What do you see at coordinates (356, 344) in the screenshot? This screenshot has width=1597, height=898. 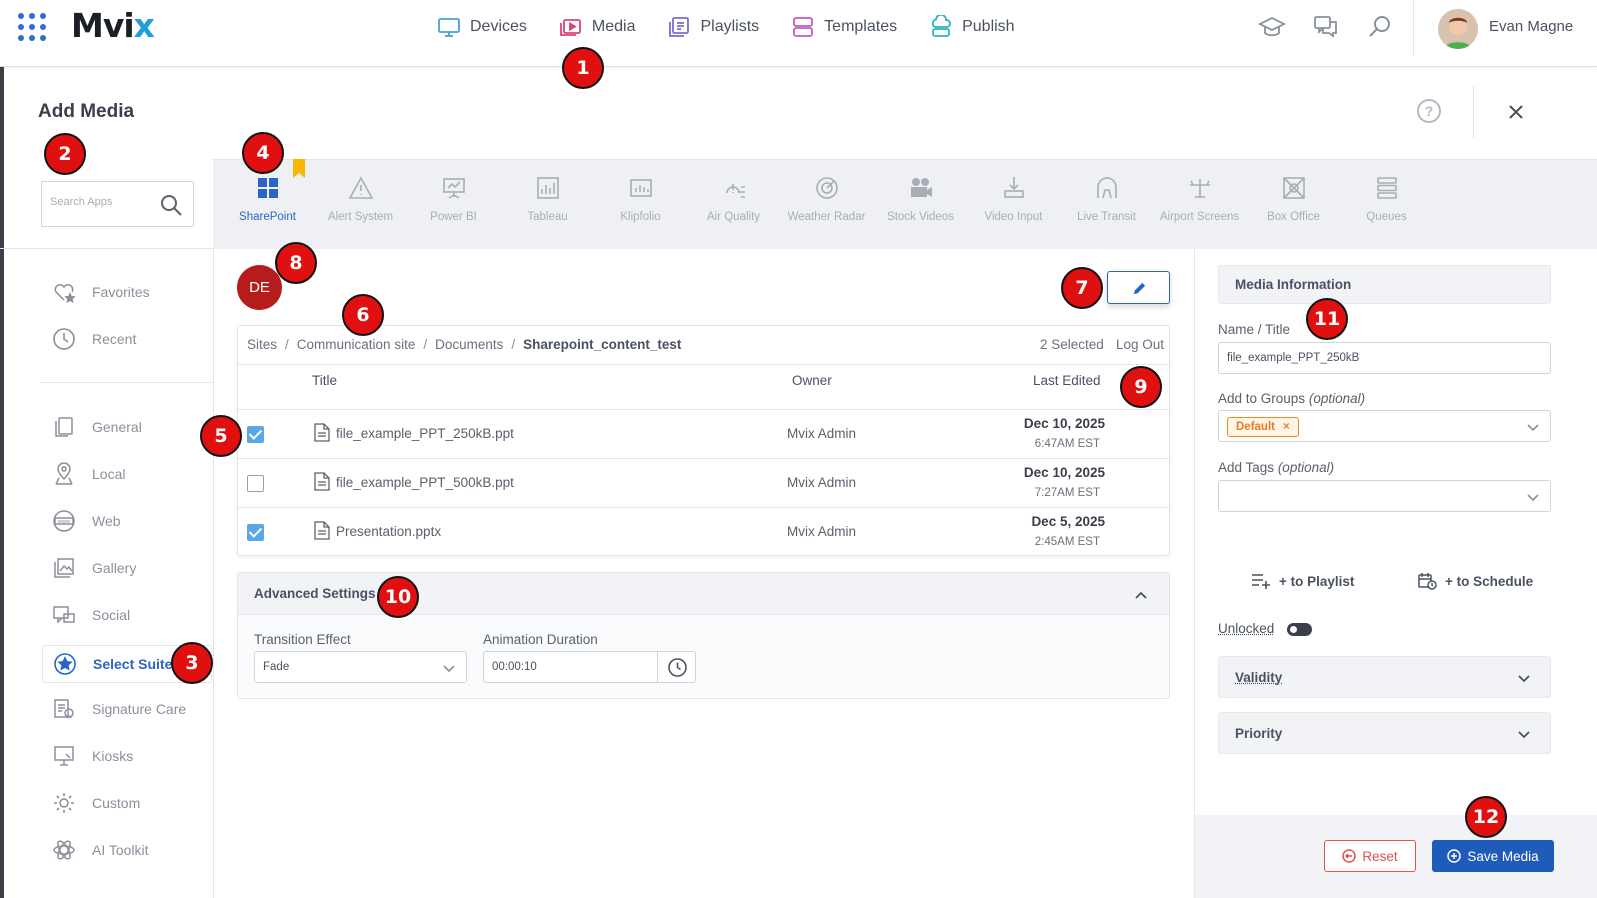 I see `breadcrumb-item: Communication site` at bounding box center [356, 344].